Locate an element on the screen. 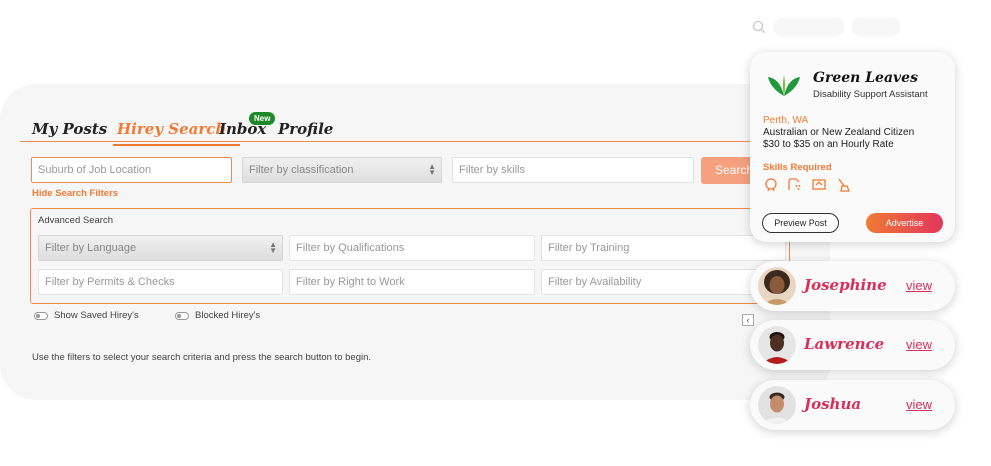  candidate-card: Lawrence view is located at coordinates (852, 345).